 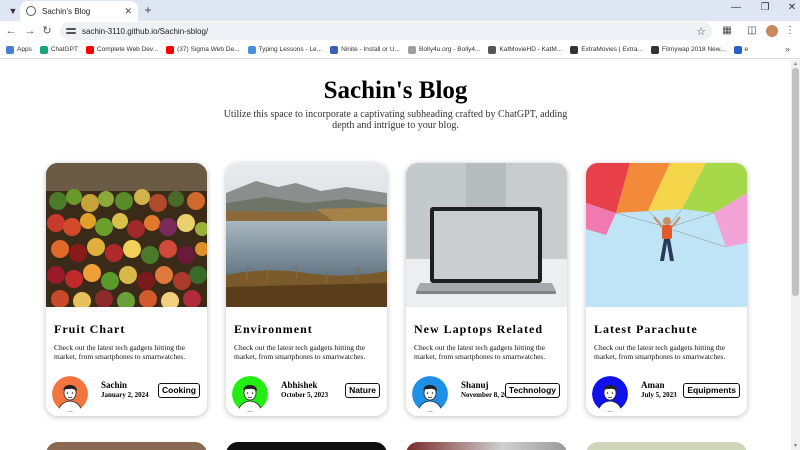 I want to click on category-tag: Technology, so click(x=532, y=390).